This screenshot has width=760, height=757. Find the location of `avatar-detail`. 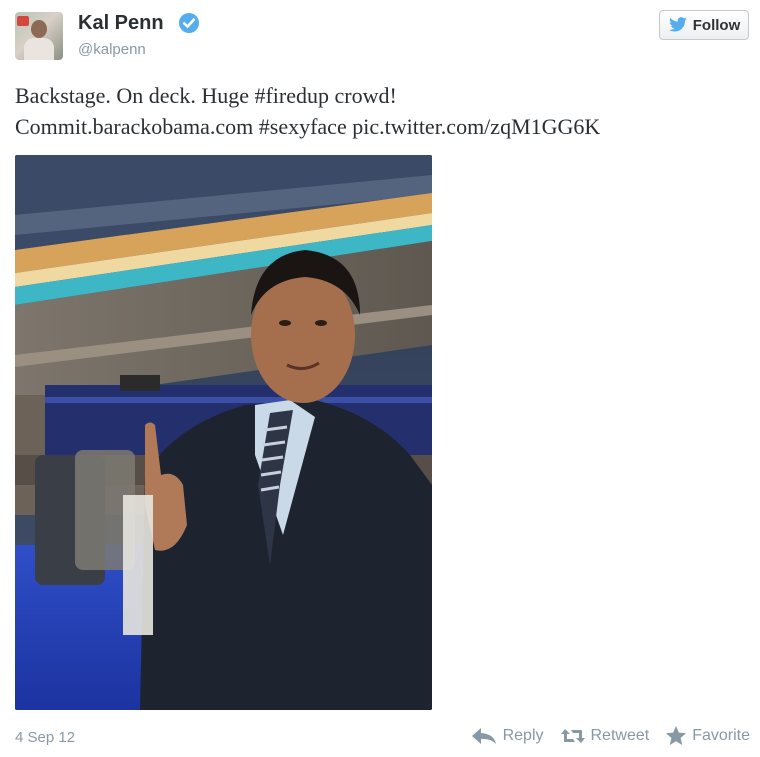

avatar-detail is located at coordinates (23, 21).